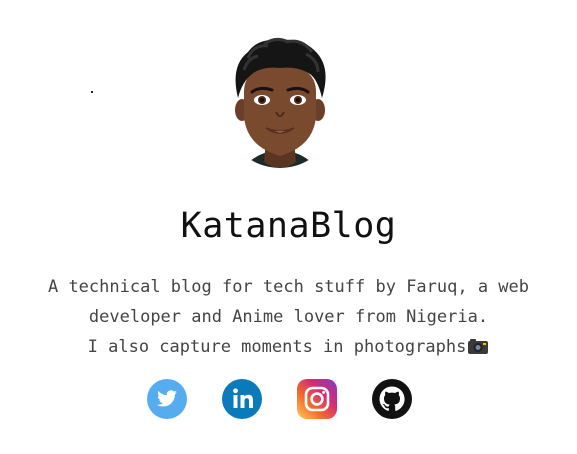 Image resolution: width=577 pixels, height=454 pixels. I want to click on linkedin-link, so click(242, 399).